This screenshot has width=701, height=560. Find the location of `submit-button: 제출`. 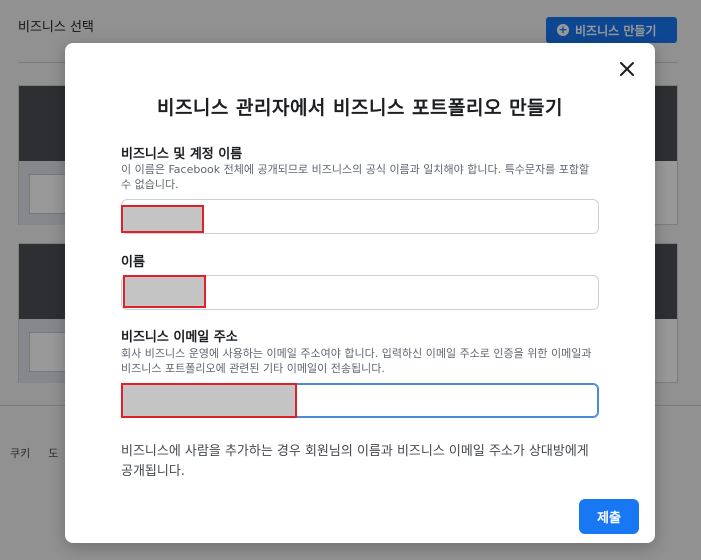

submit-button: 제출 is located at coordinates (609, 516).